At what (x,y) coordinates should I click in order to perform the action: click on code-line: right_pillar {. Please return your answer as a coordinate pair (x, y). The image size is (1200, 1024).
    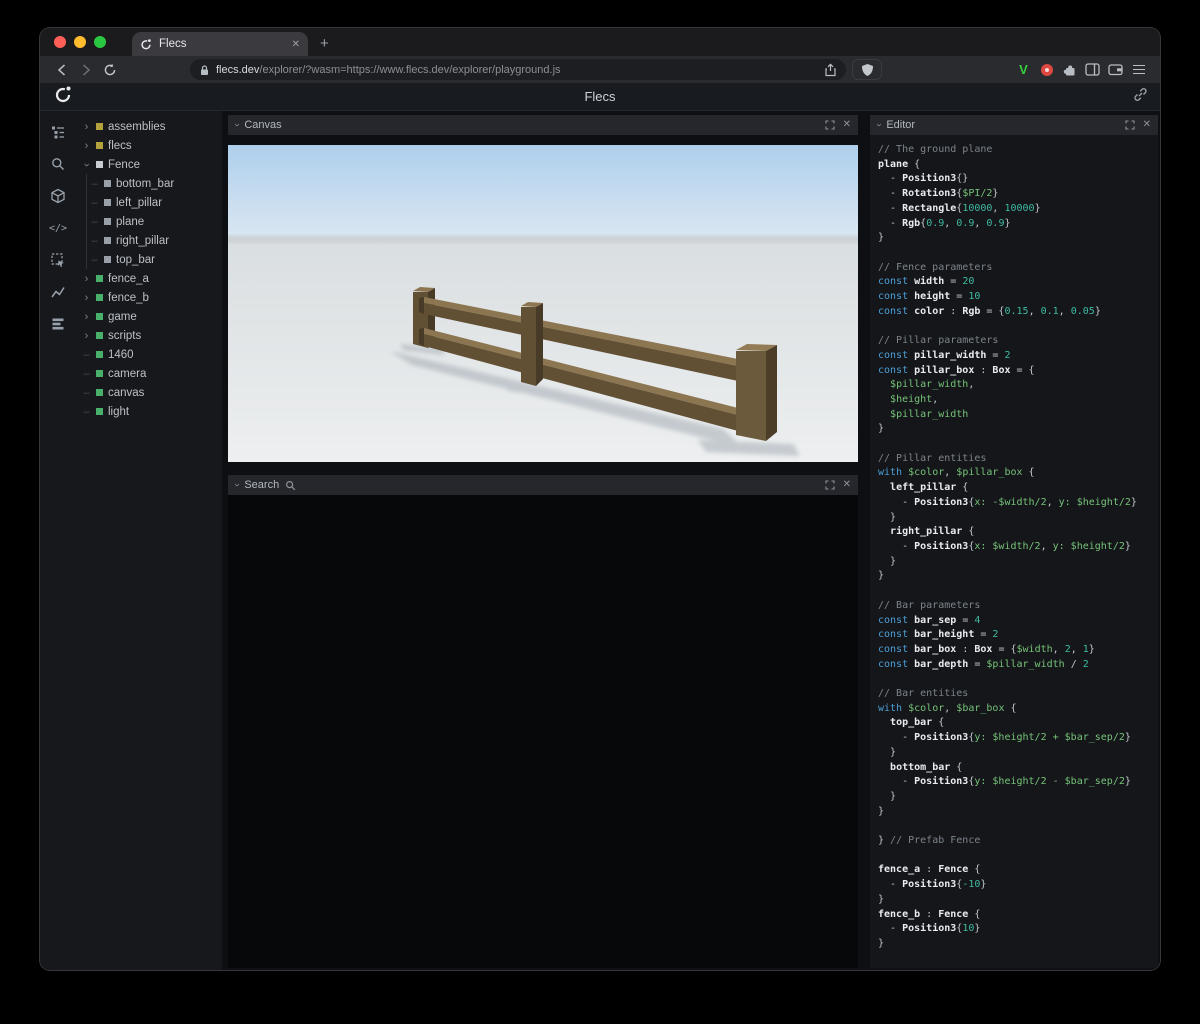
    Looking at the image, I should click on (932, 532).